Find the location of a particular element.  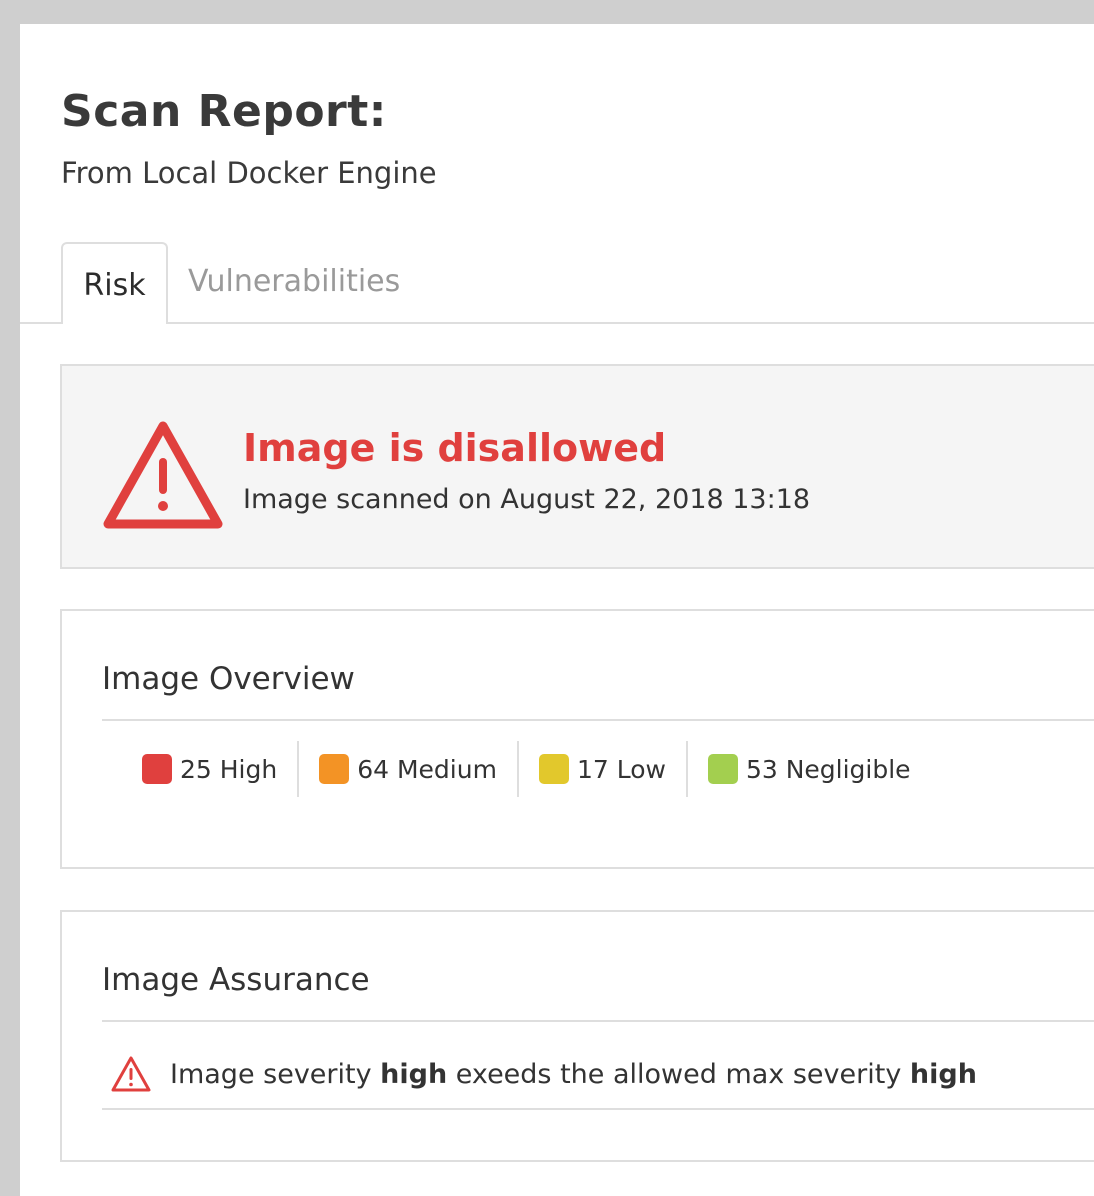

assurance-bottom-divider is located at coordinates (598, 1109).